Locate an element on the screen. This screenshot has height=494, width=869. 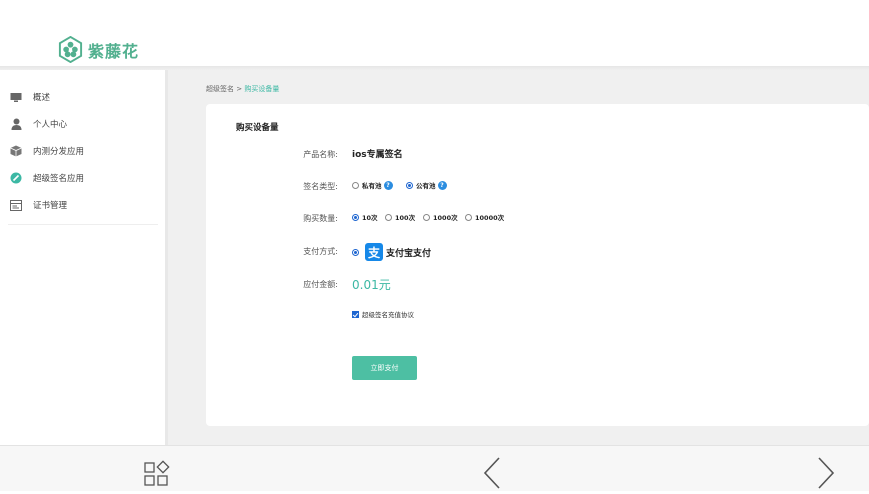
sidebar-item-label: 证书管理 is located at coordinates (50, 206).